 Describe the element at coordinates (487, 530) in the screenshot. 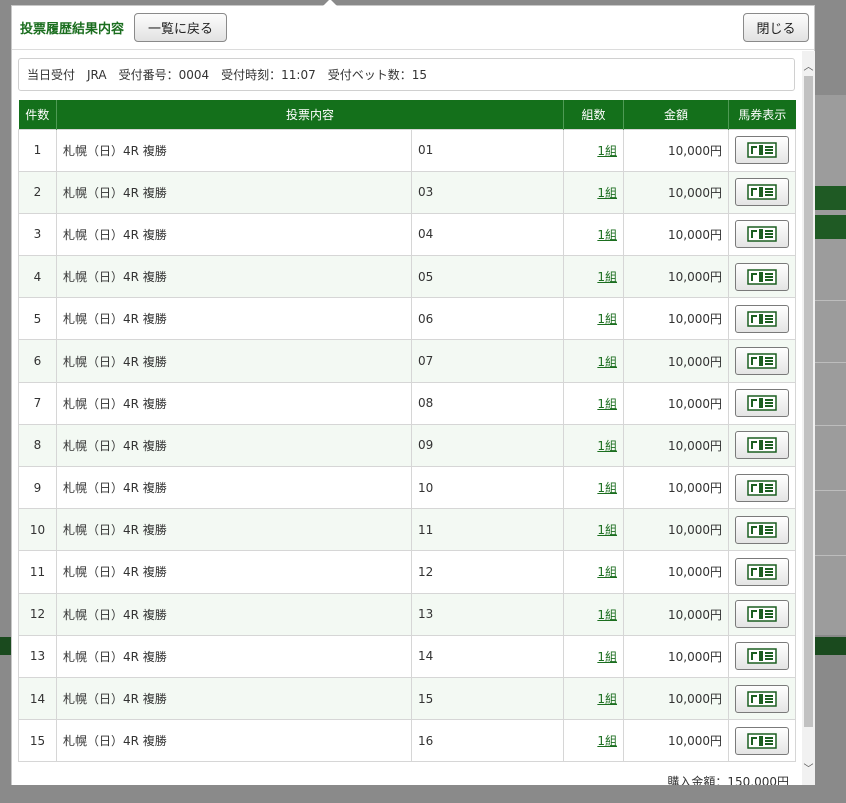

I see `row-horse-number: 11` at that location.